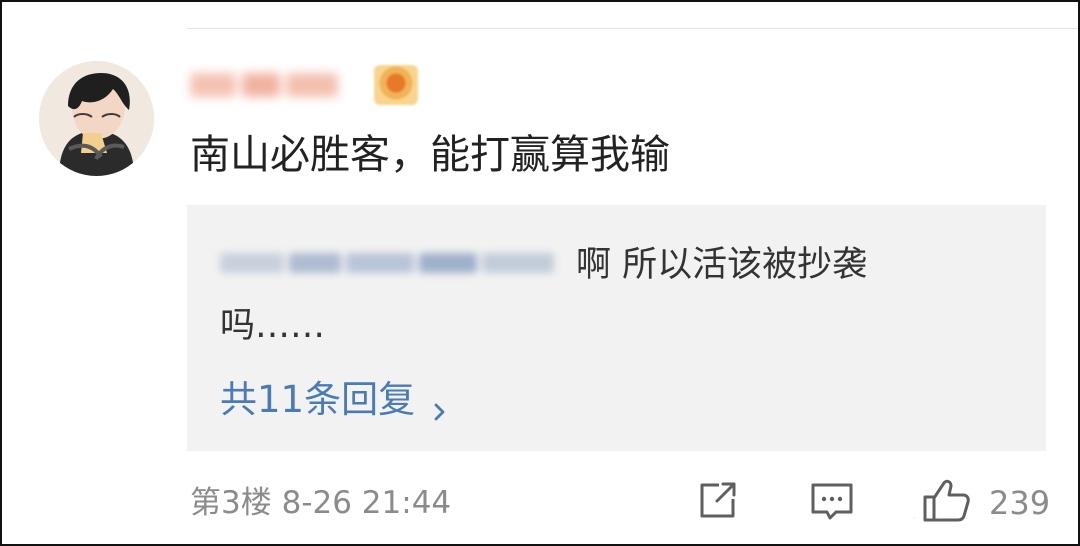 Image resolution: width=1080 pixels, height=546 pixels. Describe the element at coordinates (430, 155) in the screenshot. I see `comment-text: 南山必胜客，能打赢算我输` at that location.